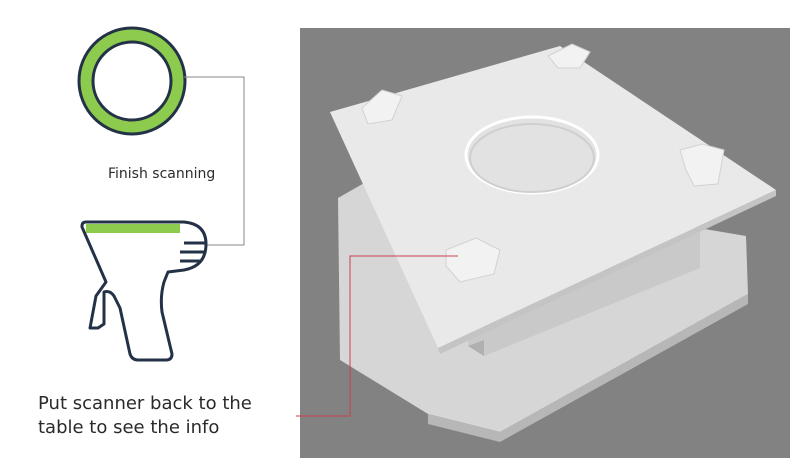  I want to click on instruction-line-2: table to see the info, so click(129, 427).